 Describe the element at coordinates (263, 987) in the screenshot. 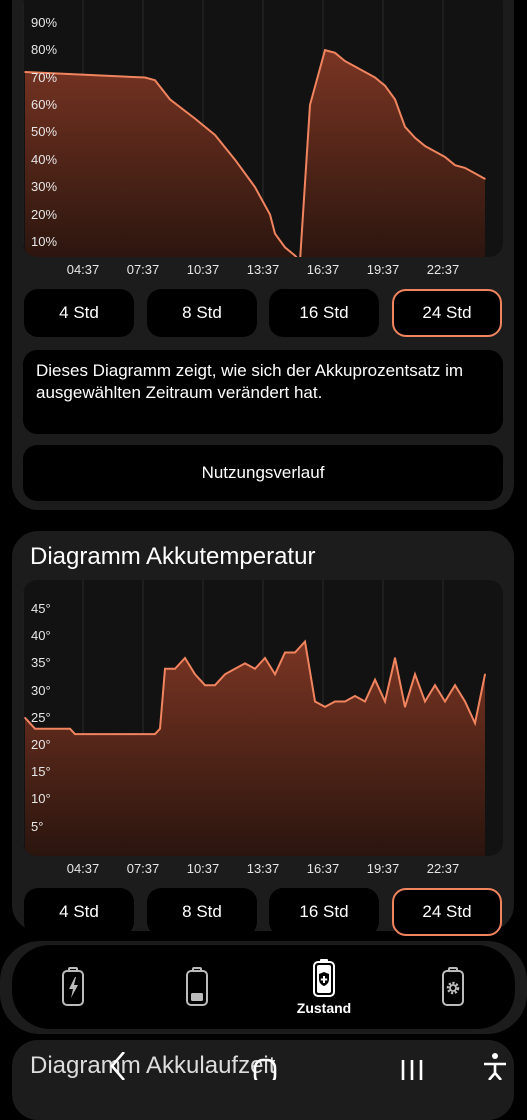

I see `bottom-navigation-inner: Zustand` at that location.